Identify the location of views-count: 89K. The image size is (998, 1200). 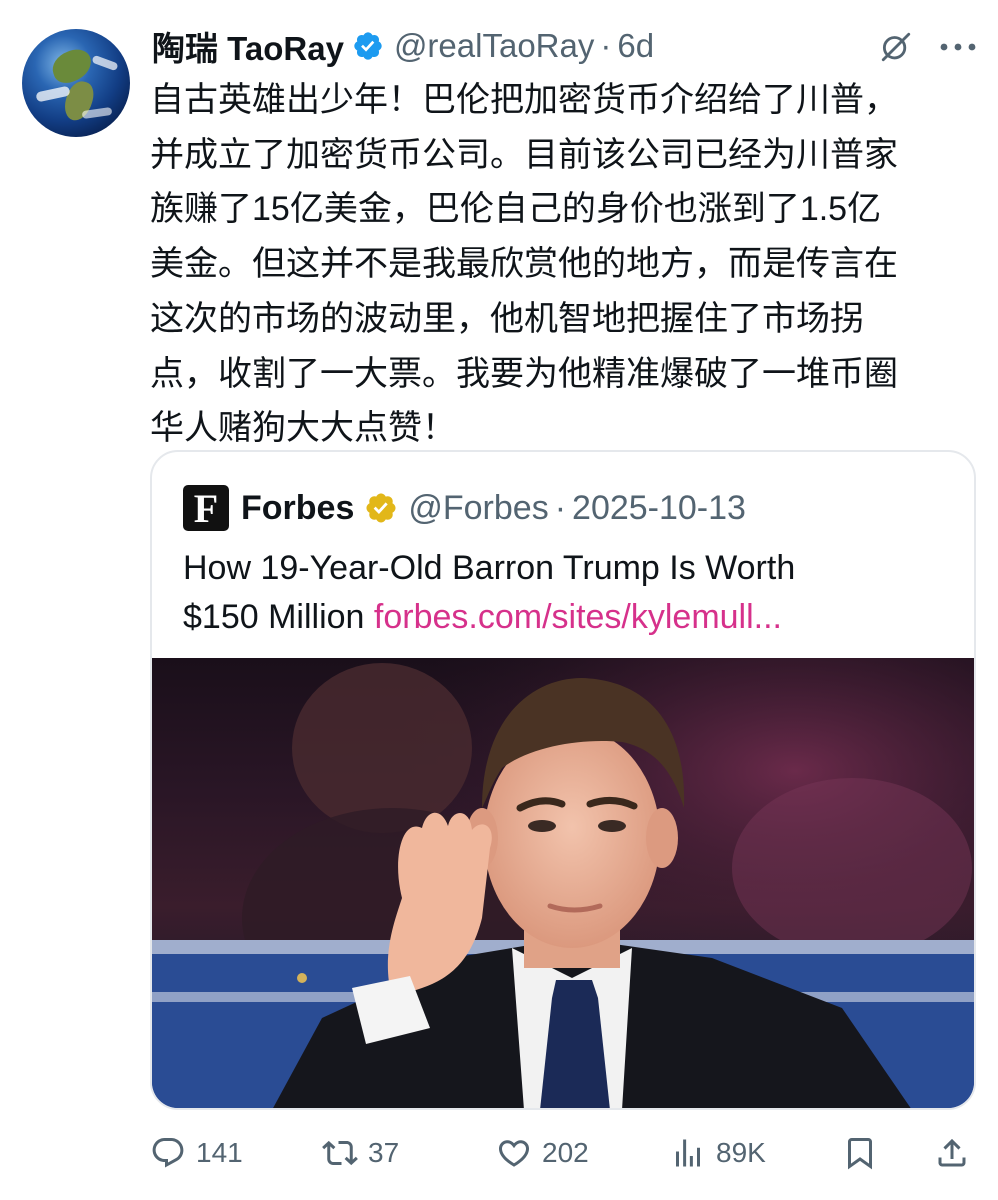
(741, 1152).